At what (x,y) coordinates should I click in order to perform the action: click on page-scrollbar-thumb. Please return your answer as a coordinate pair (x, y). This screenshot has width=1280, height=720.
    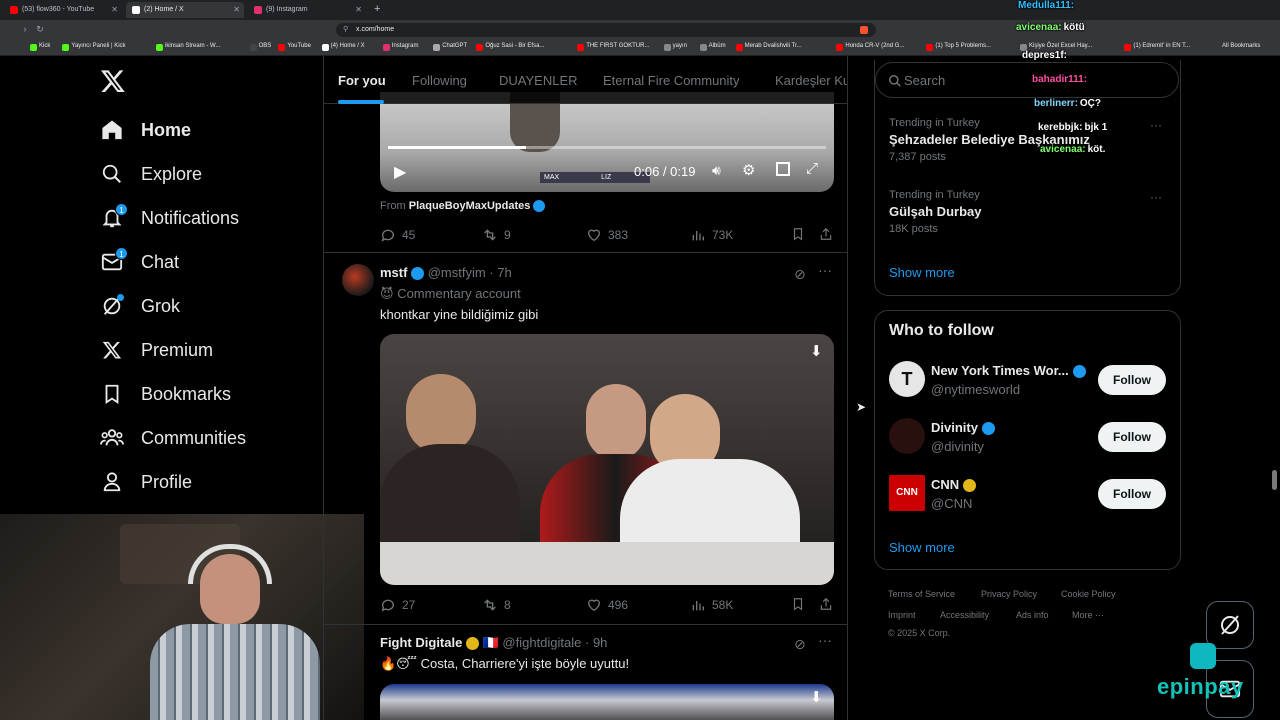
    Looking at the image, I should click on (1274, 480).